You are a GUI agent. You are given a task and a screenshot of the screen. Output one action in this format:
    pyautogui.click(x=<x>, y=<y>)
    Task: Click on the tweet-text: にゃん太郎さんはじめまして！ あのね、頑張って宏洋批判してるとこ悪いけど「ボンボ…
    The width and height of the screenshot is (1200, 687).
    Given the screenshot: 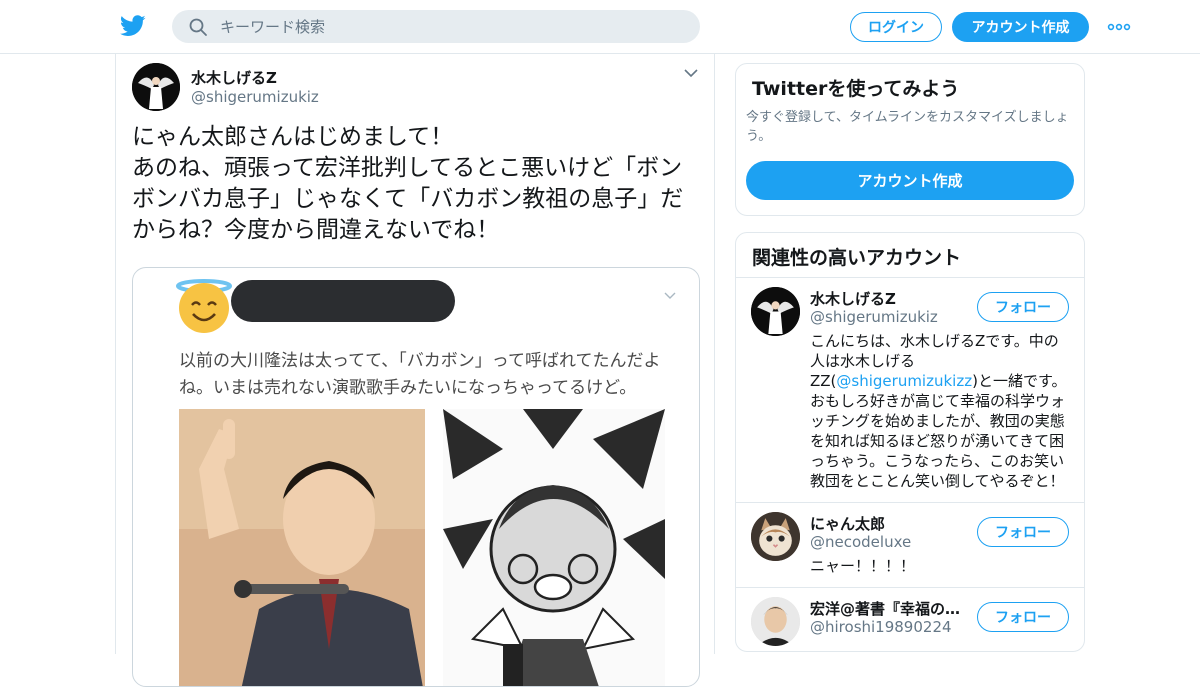 What is the action you would take?
    pyautogui.click(x=408, y=183)
    